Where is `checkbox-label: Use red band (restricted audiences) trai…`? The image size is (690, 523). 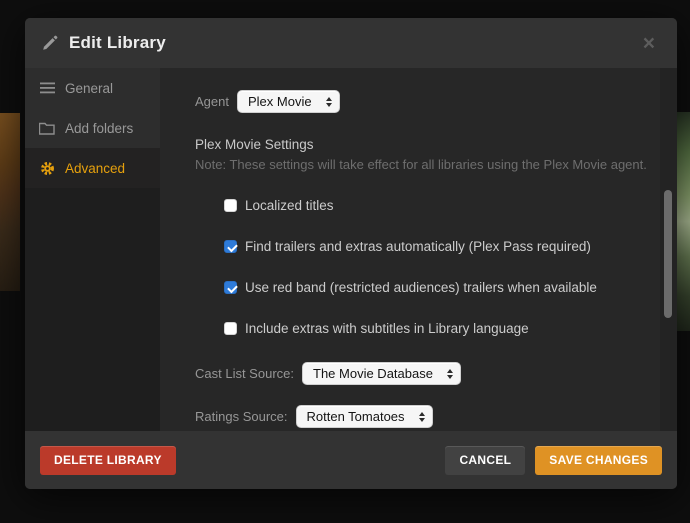
checkbox-label: Use red band (restricted audiences) trai… is located at coordinates (421, 287).